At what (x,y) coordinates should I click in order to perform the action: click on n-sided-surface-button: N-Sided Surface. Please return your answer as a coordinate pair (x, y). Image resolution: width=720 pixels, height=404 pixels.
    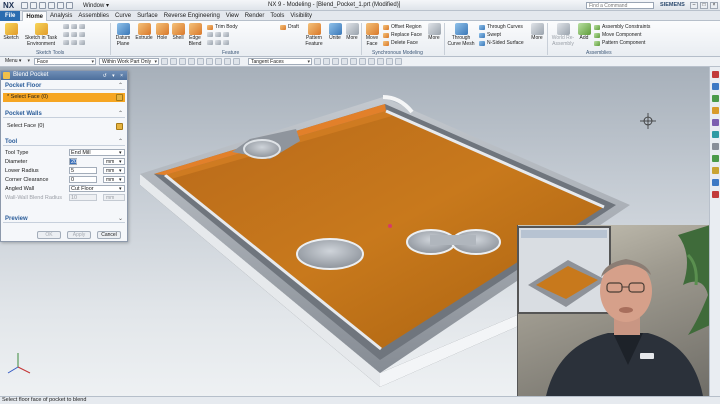
    Looking at the image, I should click on (501, 43).